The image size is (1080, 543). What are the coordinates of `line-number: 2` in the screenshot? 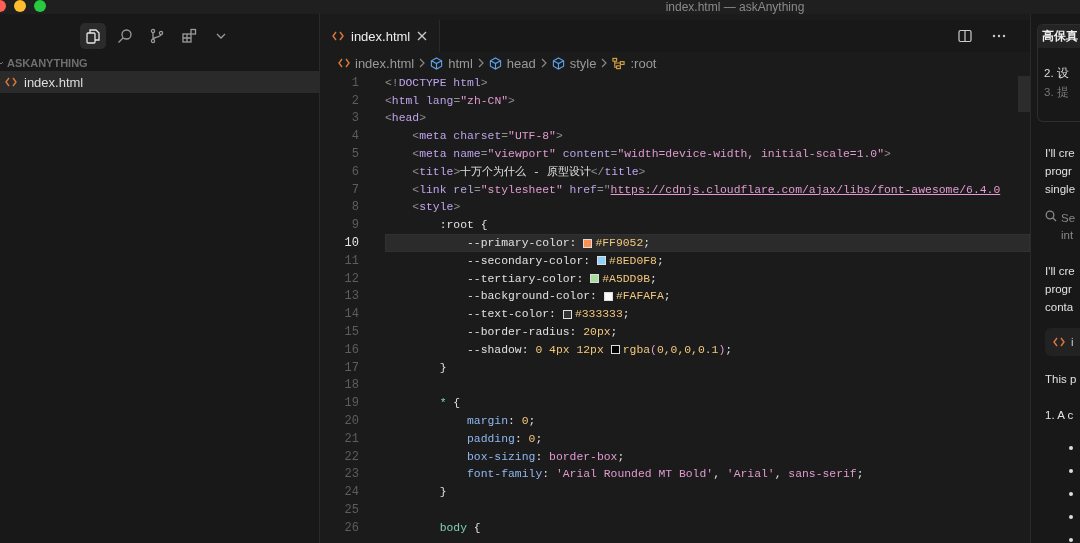 It's located at (354, 100).